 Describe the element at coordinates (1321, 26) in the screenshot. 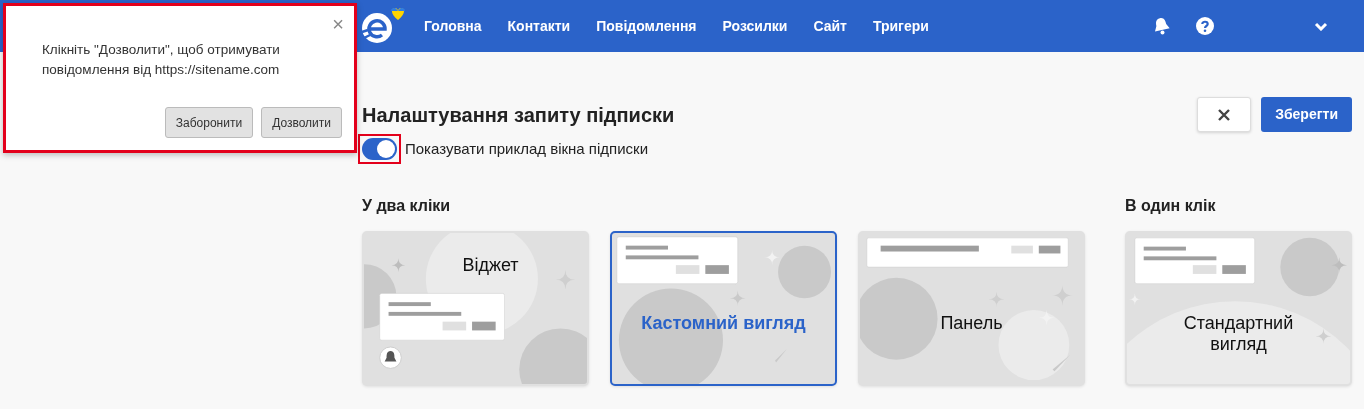

I see `chevron-down-icon` at that location.